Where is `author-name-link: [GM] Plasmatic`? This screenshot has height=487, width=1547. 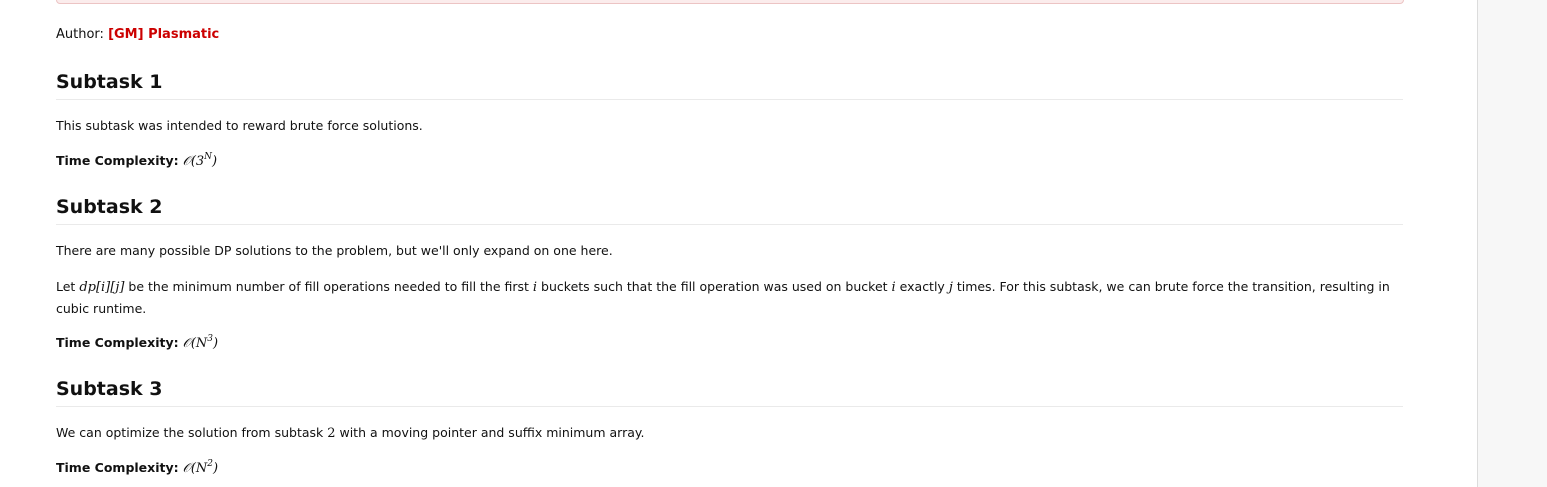 author-name-link: [GM] Plasmatic is located at coordinates (163, 34).